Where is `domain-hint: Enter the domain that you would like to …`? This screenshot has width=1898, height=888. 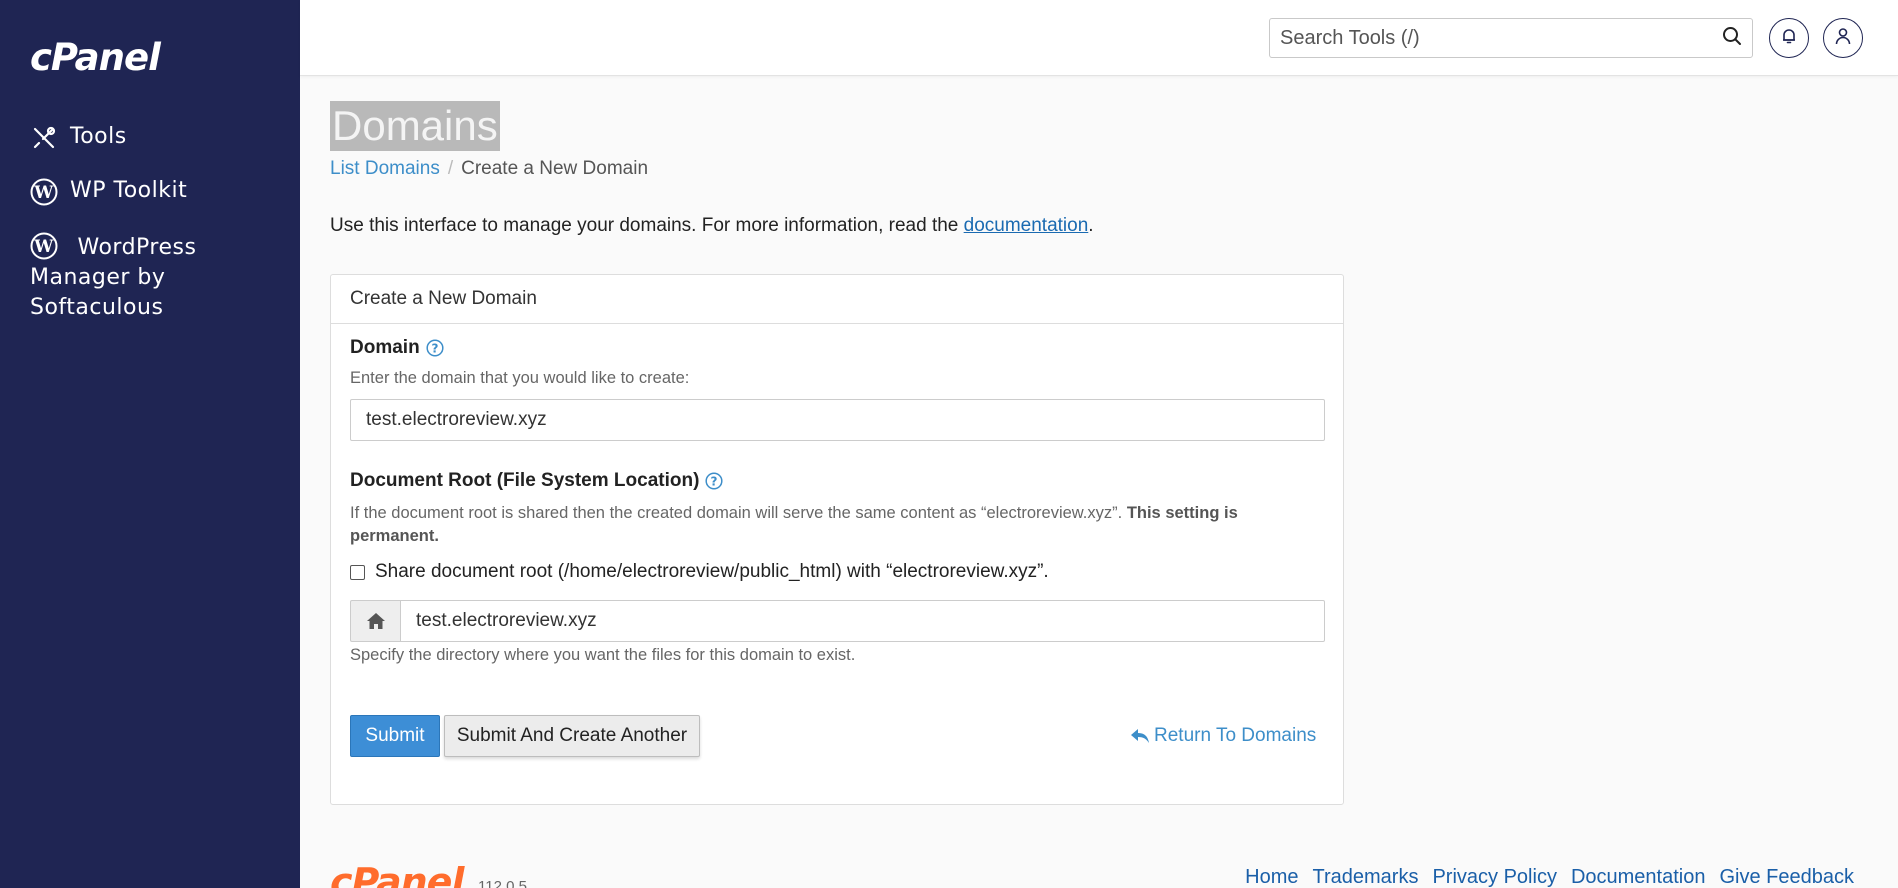 domain-hint: Enter the domain that you would like to … is located at coordinates (520, 378).